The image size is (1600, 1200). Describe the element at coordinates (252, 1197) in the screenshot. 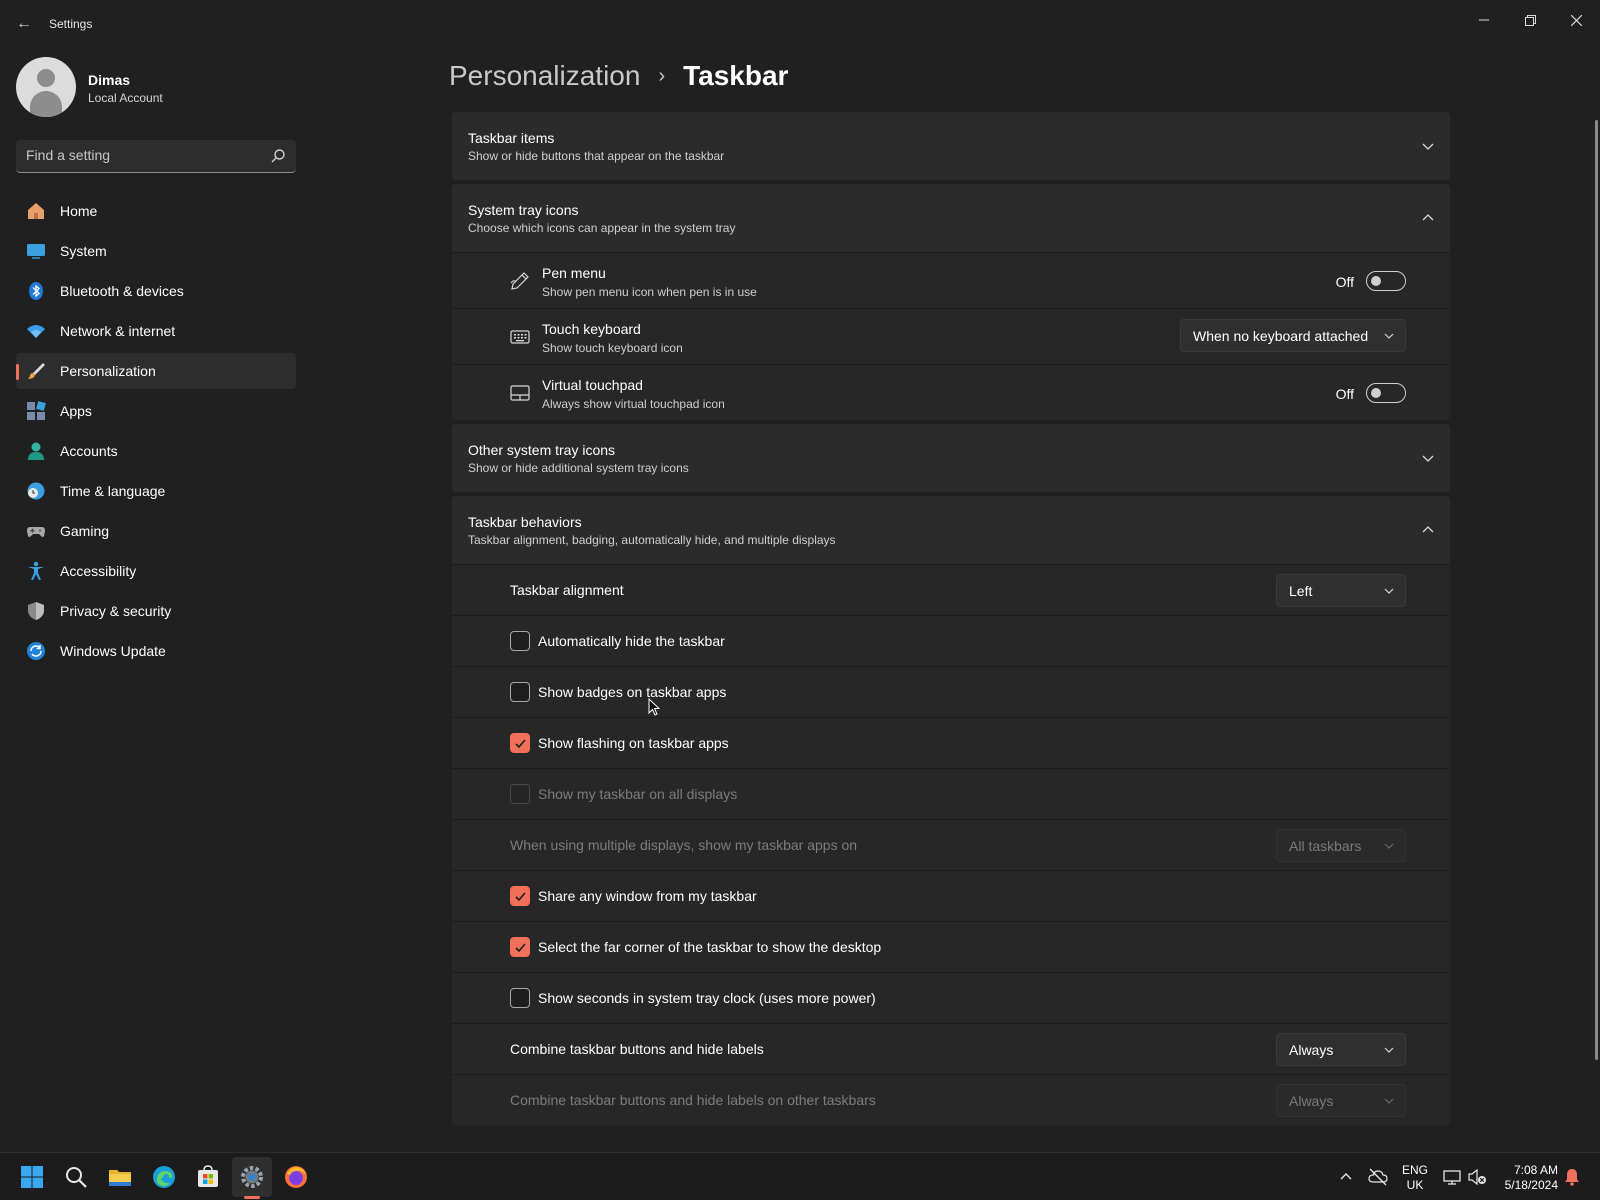

I see `active-app-indicator` at that location.